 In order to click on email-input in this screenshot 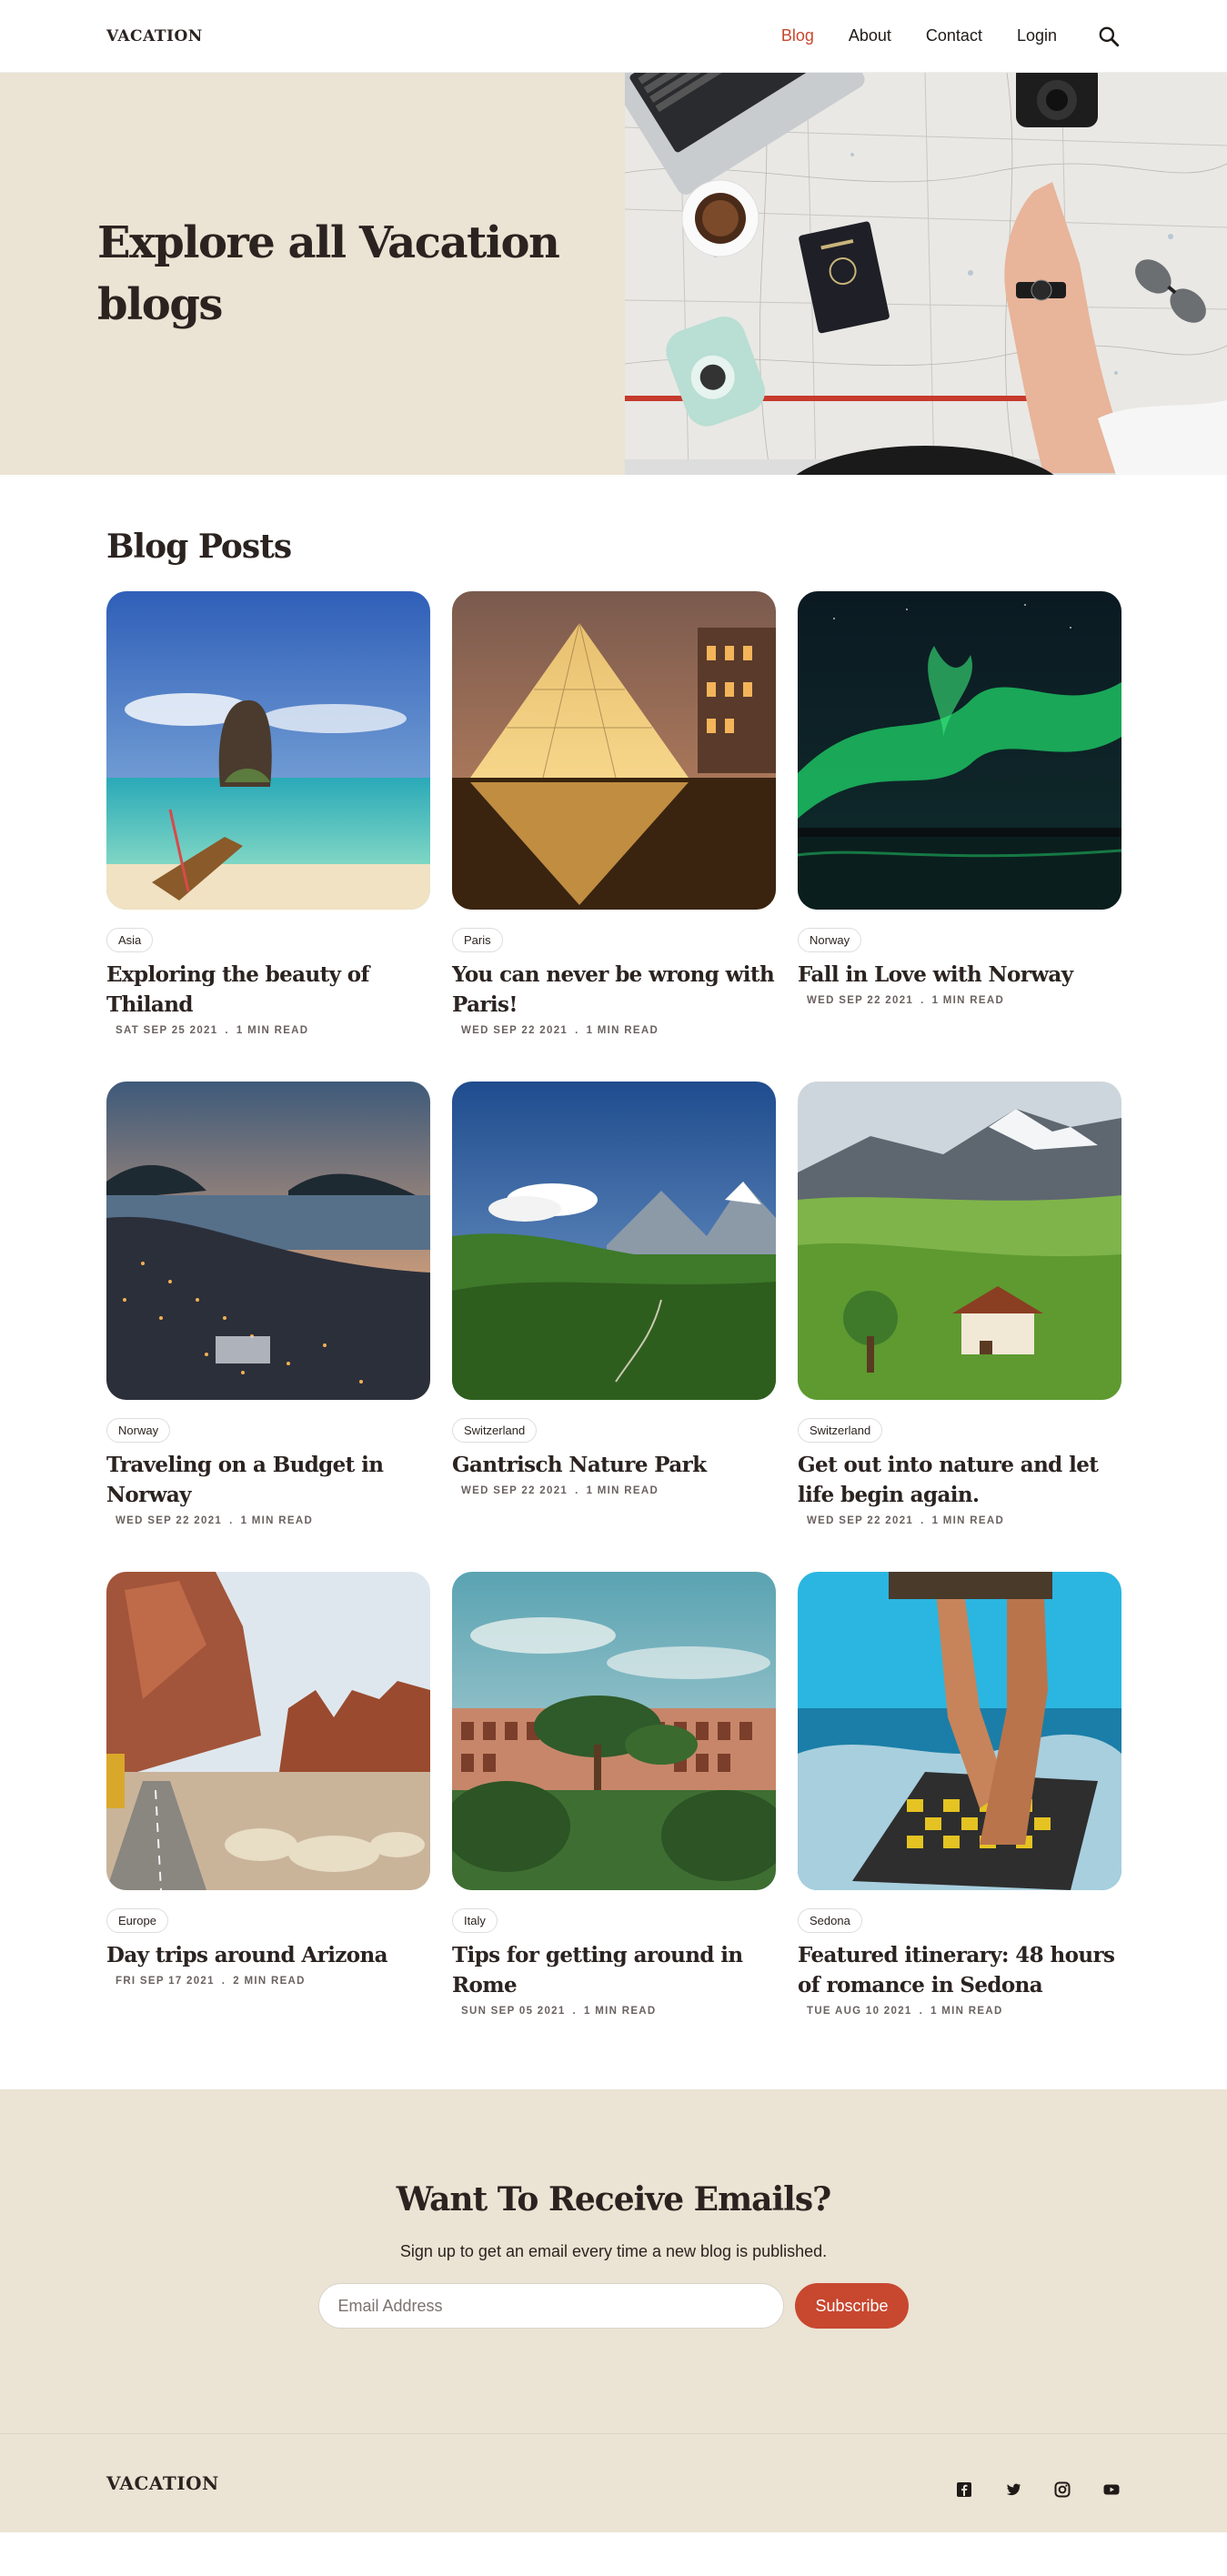, I will do `click(551, 2306)`.